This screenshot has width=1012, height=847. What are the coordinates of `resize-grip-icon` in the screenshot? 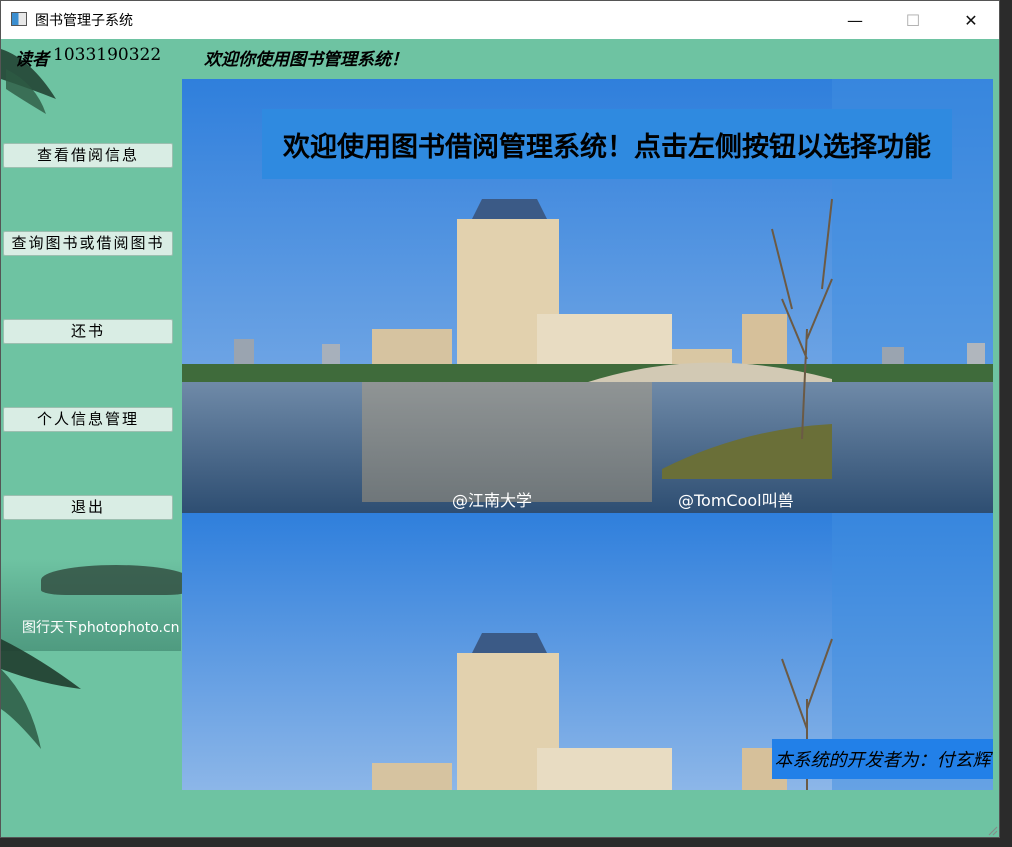 It's located at (993, 831).